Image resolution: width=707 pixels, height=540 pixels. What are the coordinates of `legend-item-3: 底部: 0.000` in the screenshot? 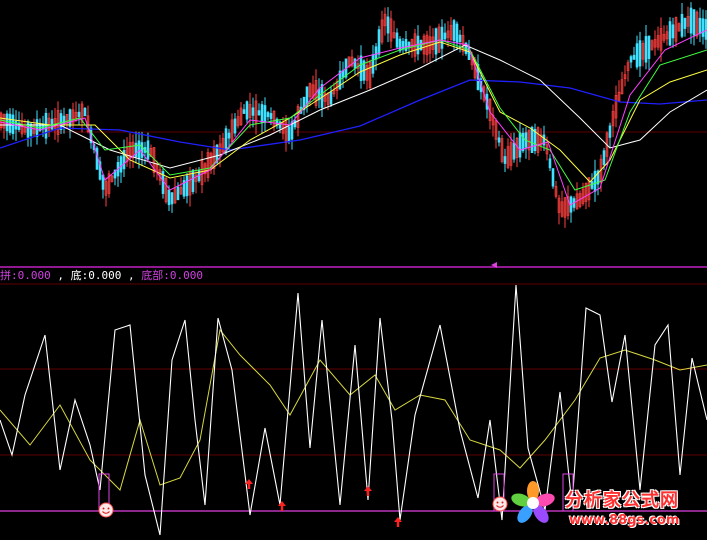 It's located at (172, 275).